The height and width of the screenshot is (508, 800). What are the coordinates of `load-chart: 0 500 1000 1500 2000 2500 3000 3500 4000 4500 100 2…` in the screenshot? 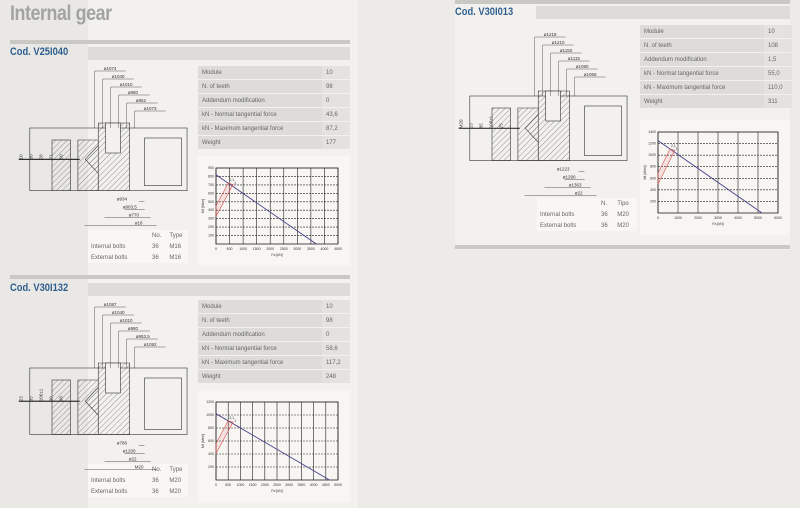 It's located at (274, 211).